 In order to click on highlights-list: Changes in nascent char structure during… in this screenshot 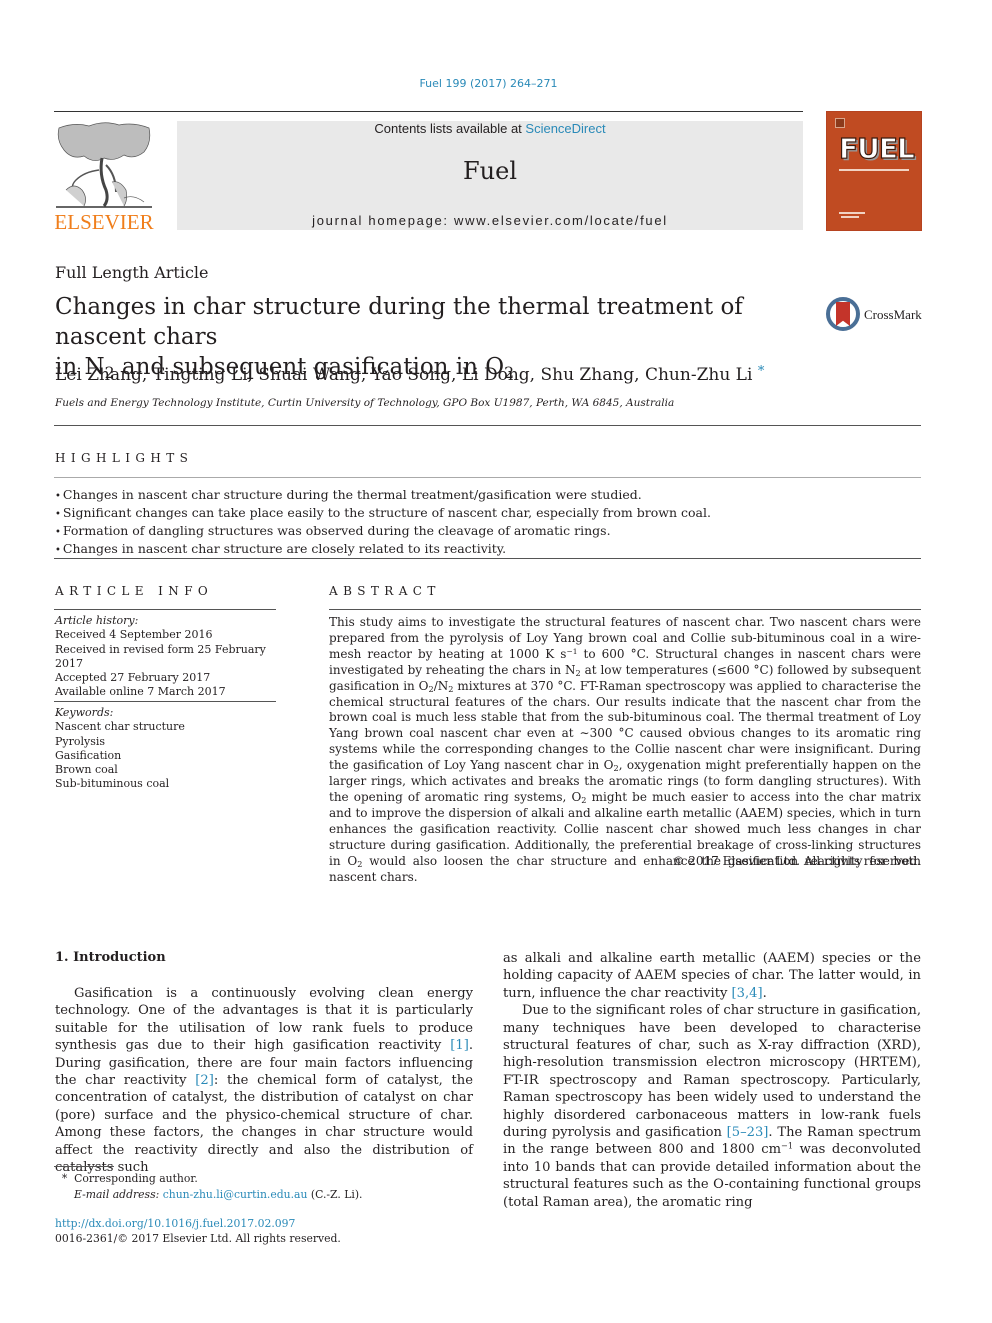, I will do `click(488, 523)`.